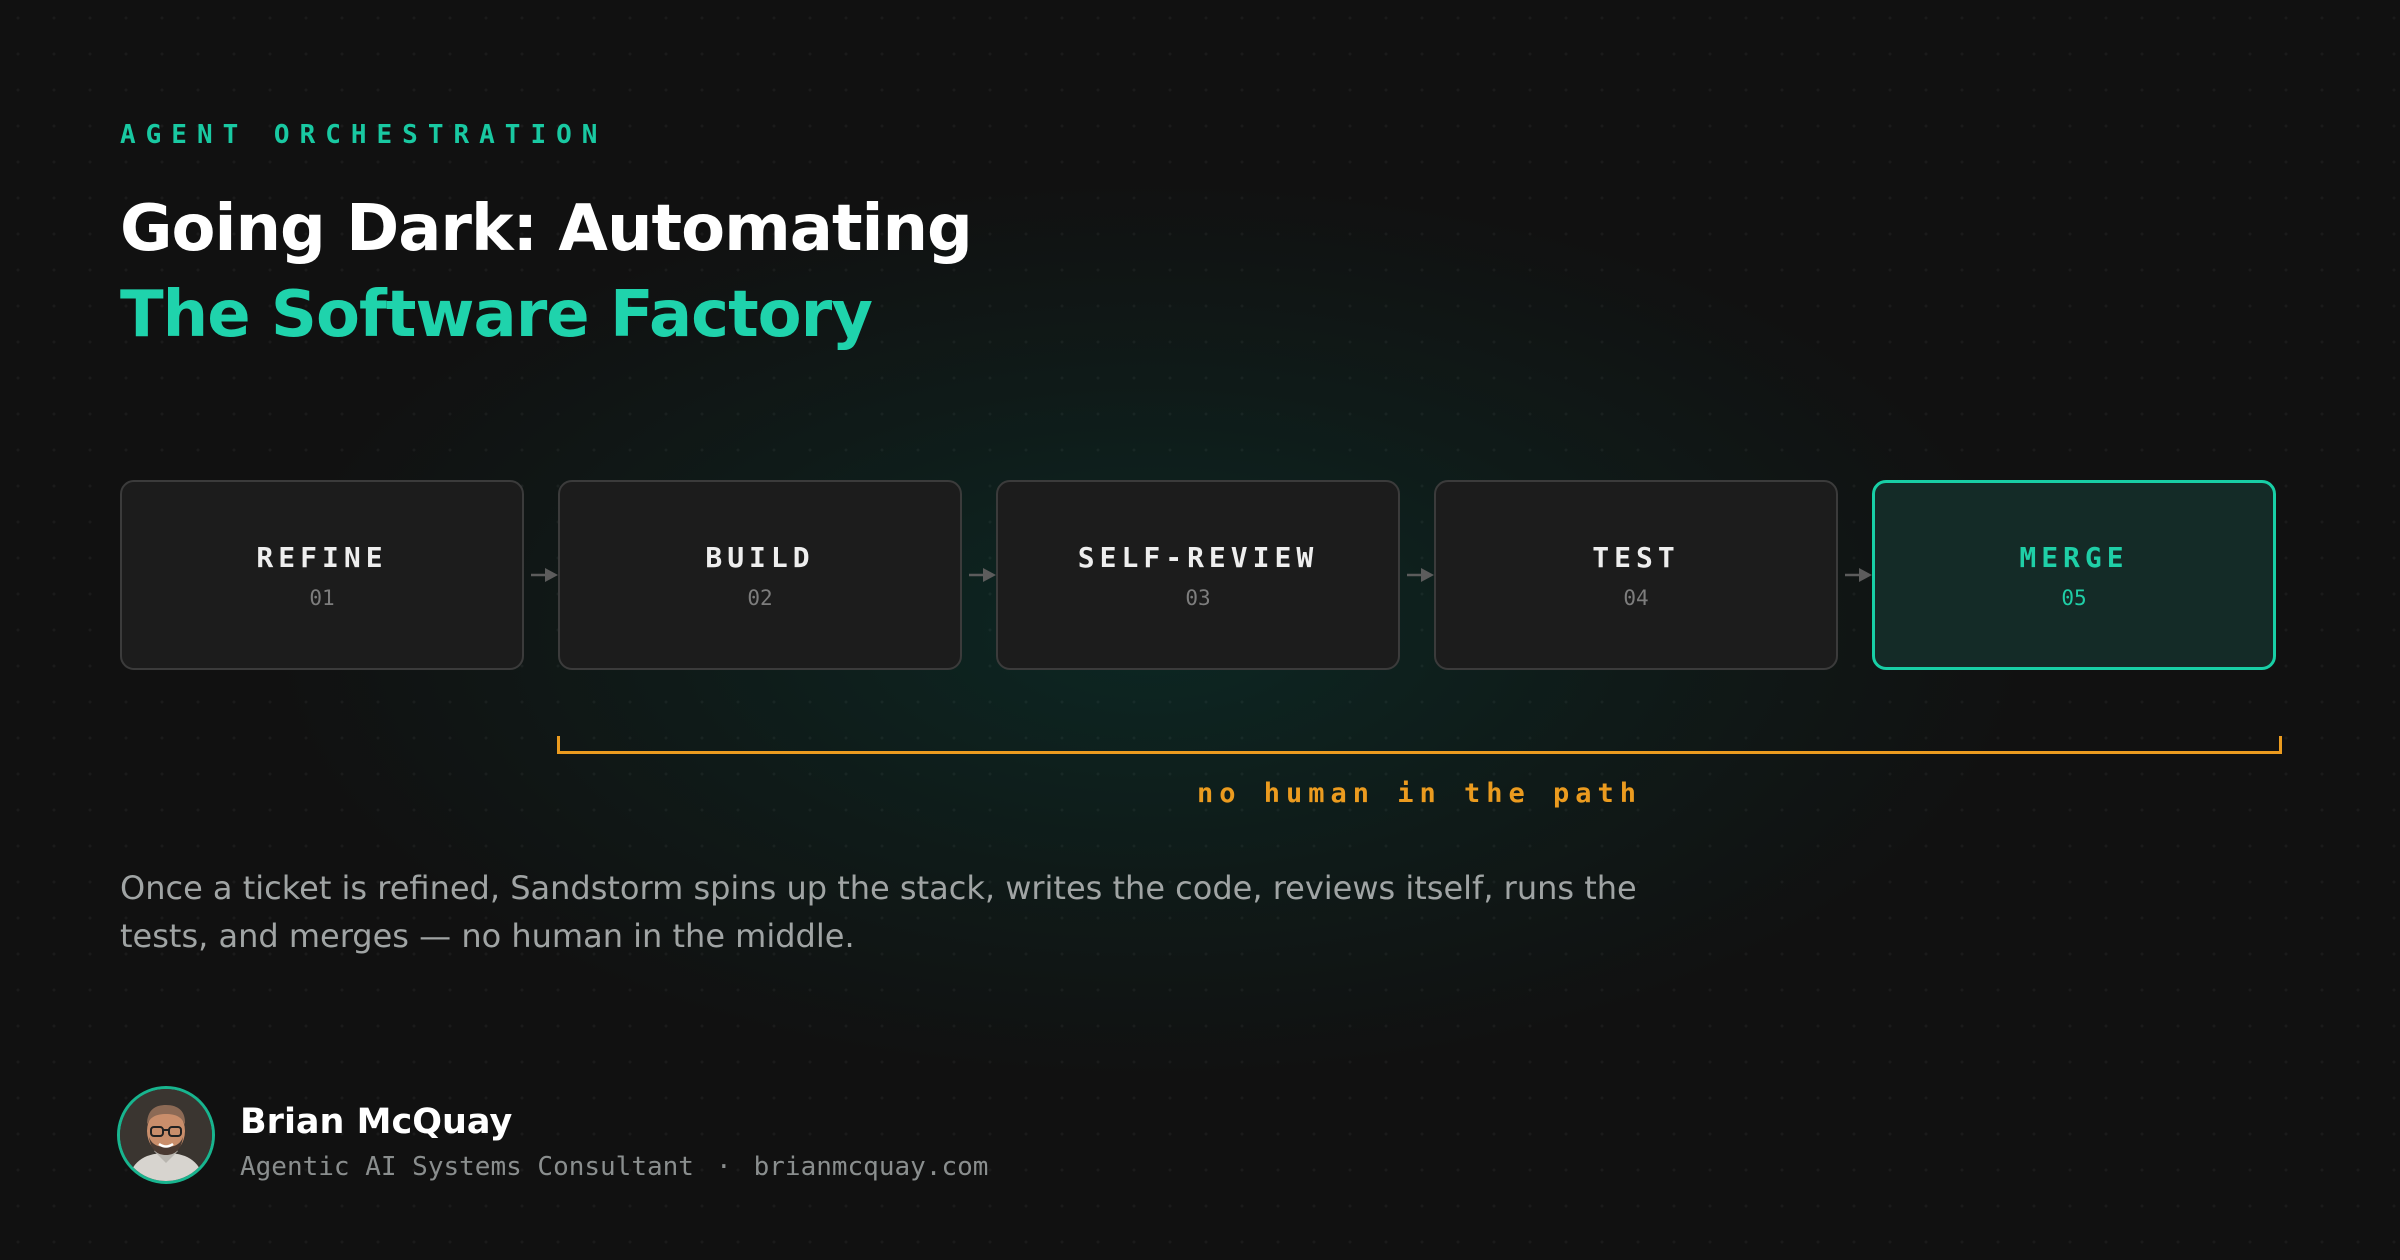 This screenshot has width=2400, height=1260. I want to click on stage-self-review: SELF-REVIEW 03, so click(1198, 575).